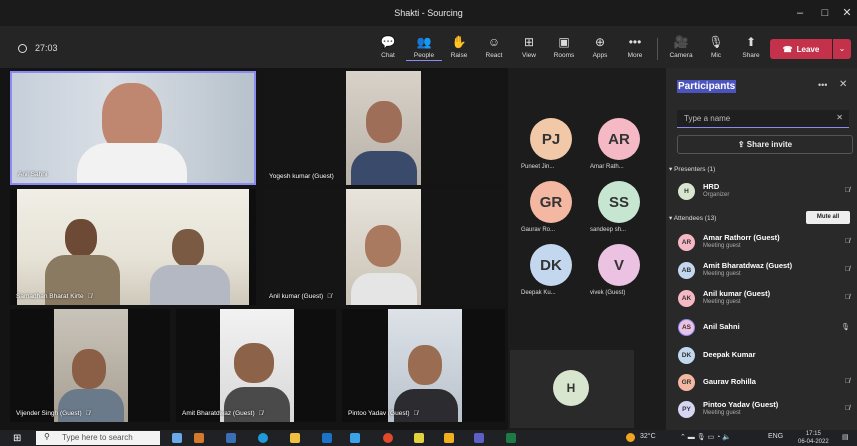  I want to click on mic-off-icon: 🎙, so click(716, 42).